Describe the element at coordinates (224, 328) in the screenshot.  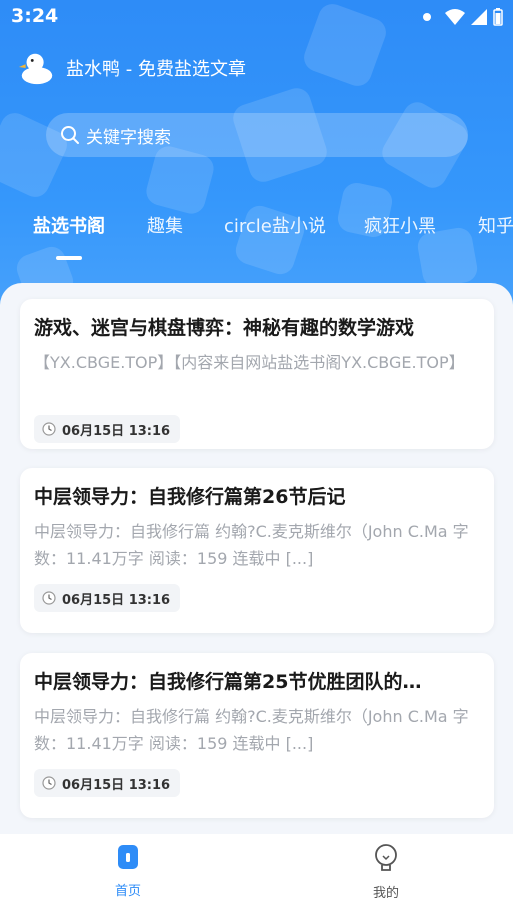
I see `article-title: 游戏、迷宫与棋盘博弈：神秘有趣的数学游戏` at that location.